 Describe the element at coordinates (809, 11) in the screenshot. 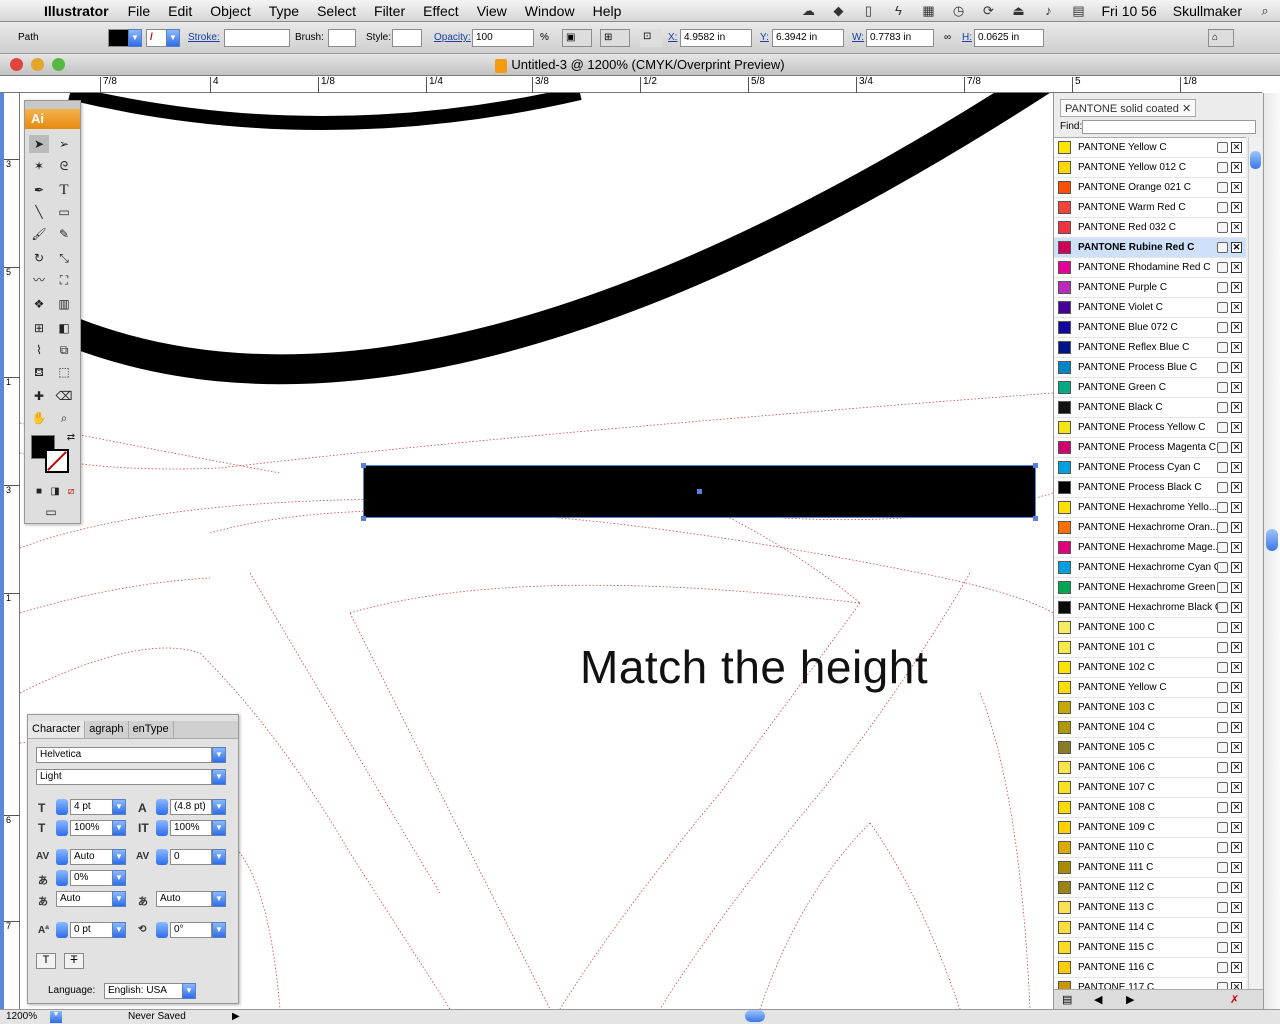

I see `cloud-icon: ☁` at that location.